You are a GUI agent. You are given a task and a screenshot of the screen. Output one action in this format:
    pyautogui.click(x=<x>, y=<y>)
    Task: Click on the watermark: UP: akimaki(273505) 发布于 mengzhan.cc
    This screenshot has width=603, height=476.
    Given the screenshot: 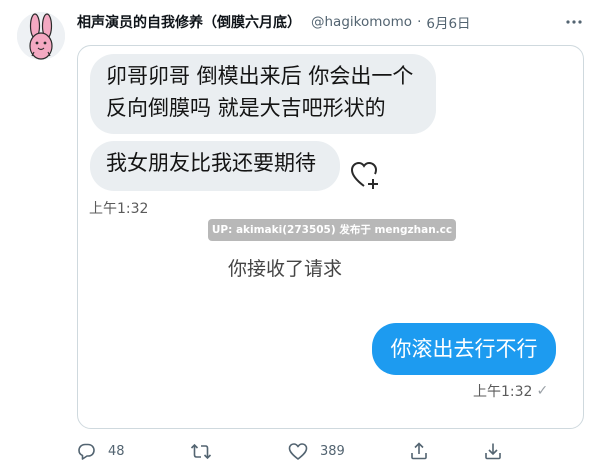 What is the action you would take?
    pyautogui.click(x=332, y=230)
    